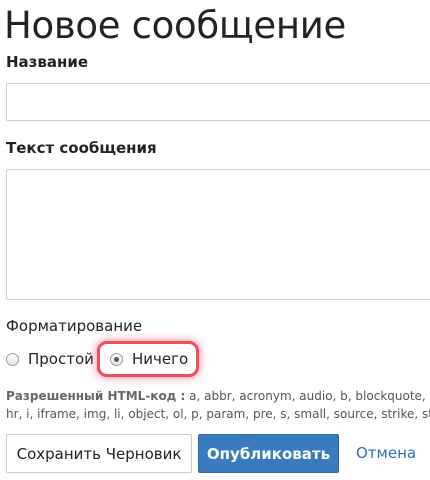 The width and height of the screenshot is (430, 480). Describe the element at coordinates (47, 62) in the screenshot. I see `title-label: Название` at that location.